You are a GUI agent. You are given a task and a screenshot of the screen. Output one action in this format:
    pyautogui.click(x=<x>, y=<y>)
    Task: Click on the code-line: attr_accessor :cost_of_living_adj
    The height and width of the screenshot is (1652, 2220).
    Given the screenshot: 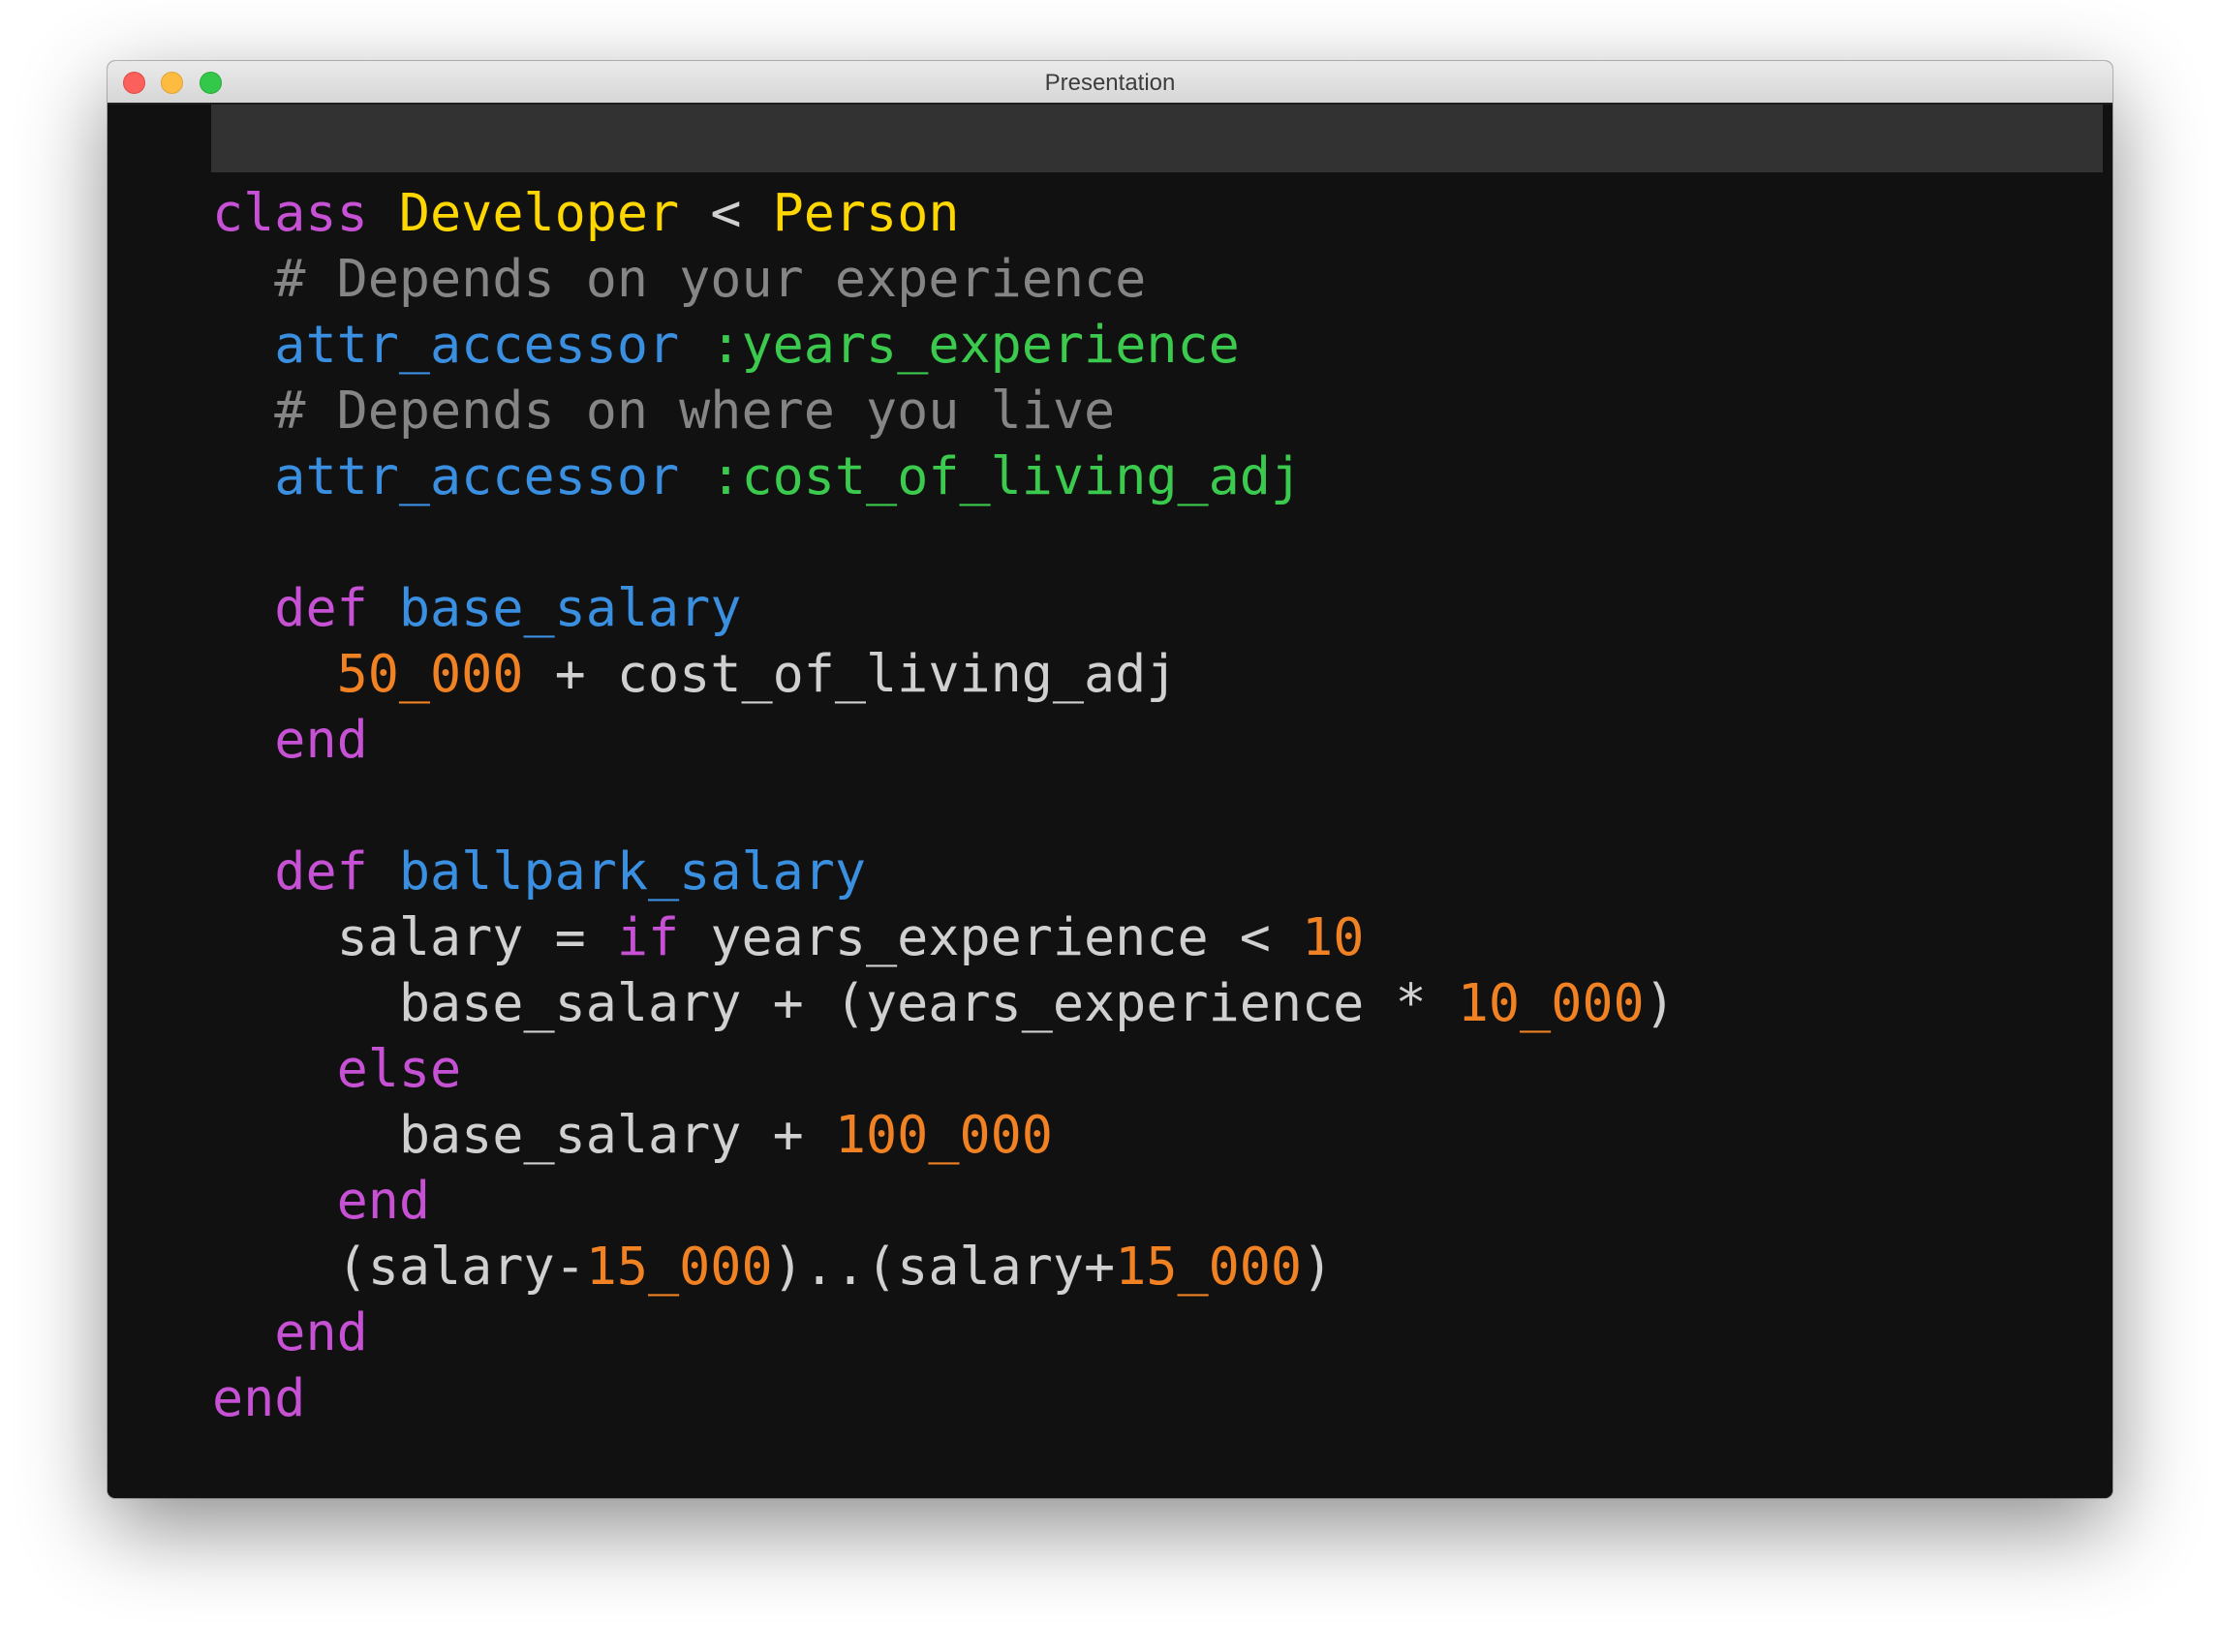 What is the action you would take?
    pyautogui.click(x=944, y=477)
    